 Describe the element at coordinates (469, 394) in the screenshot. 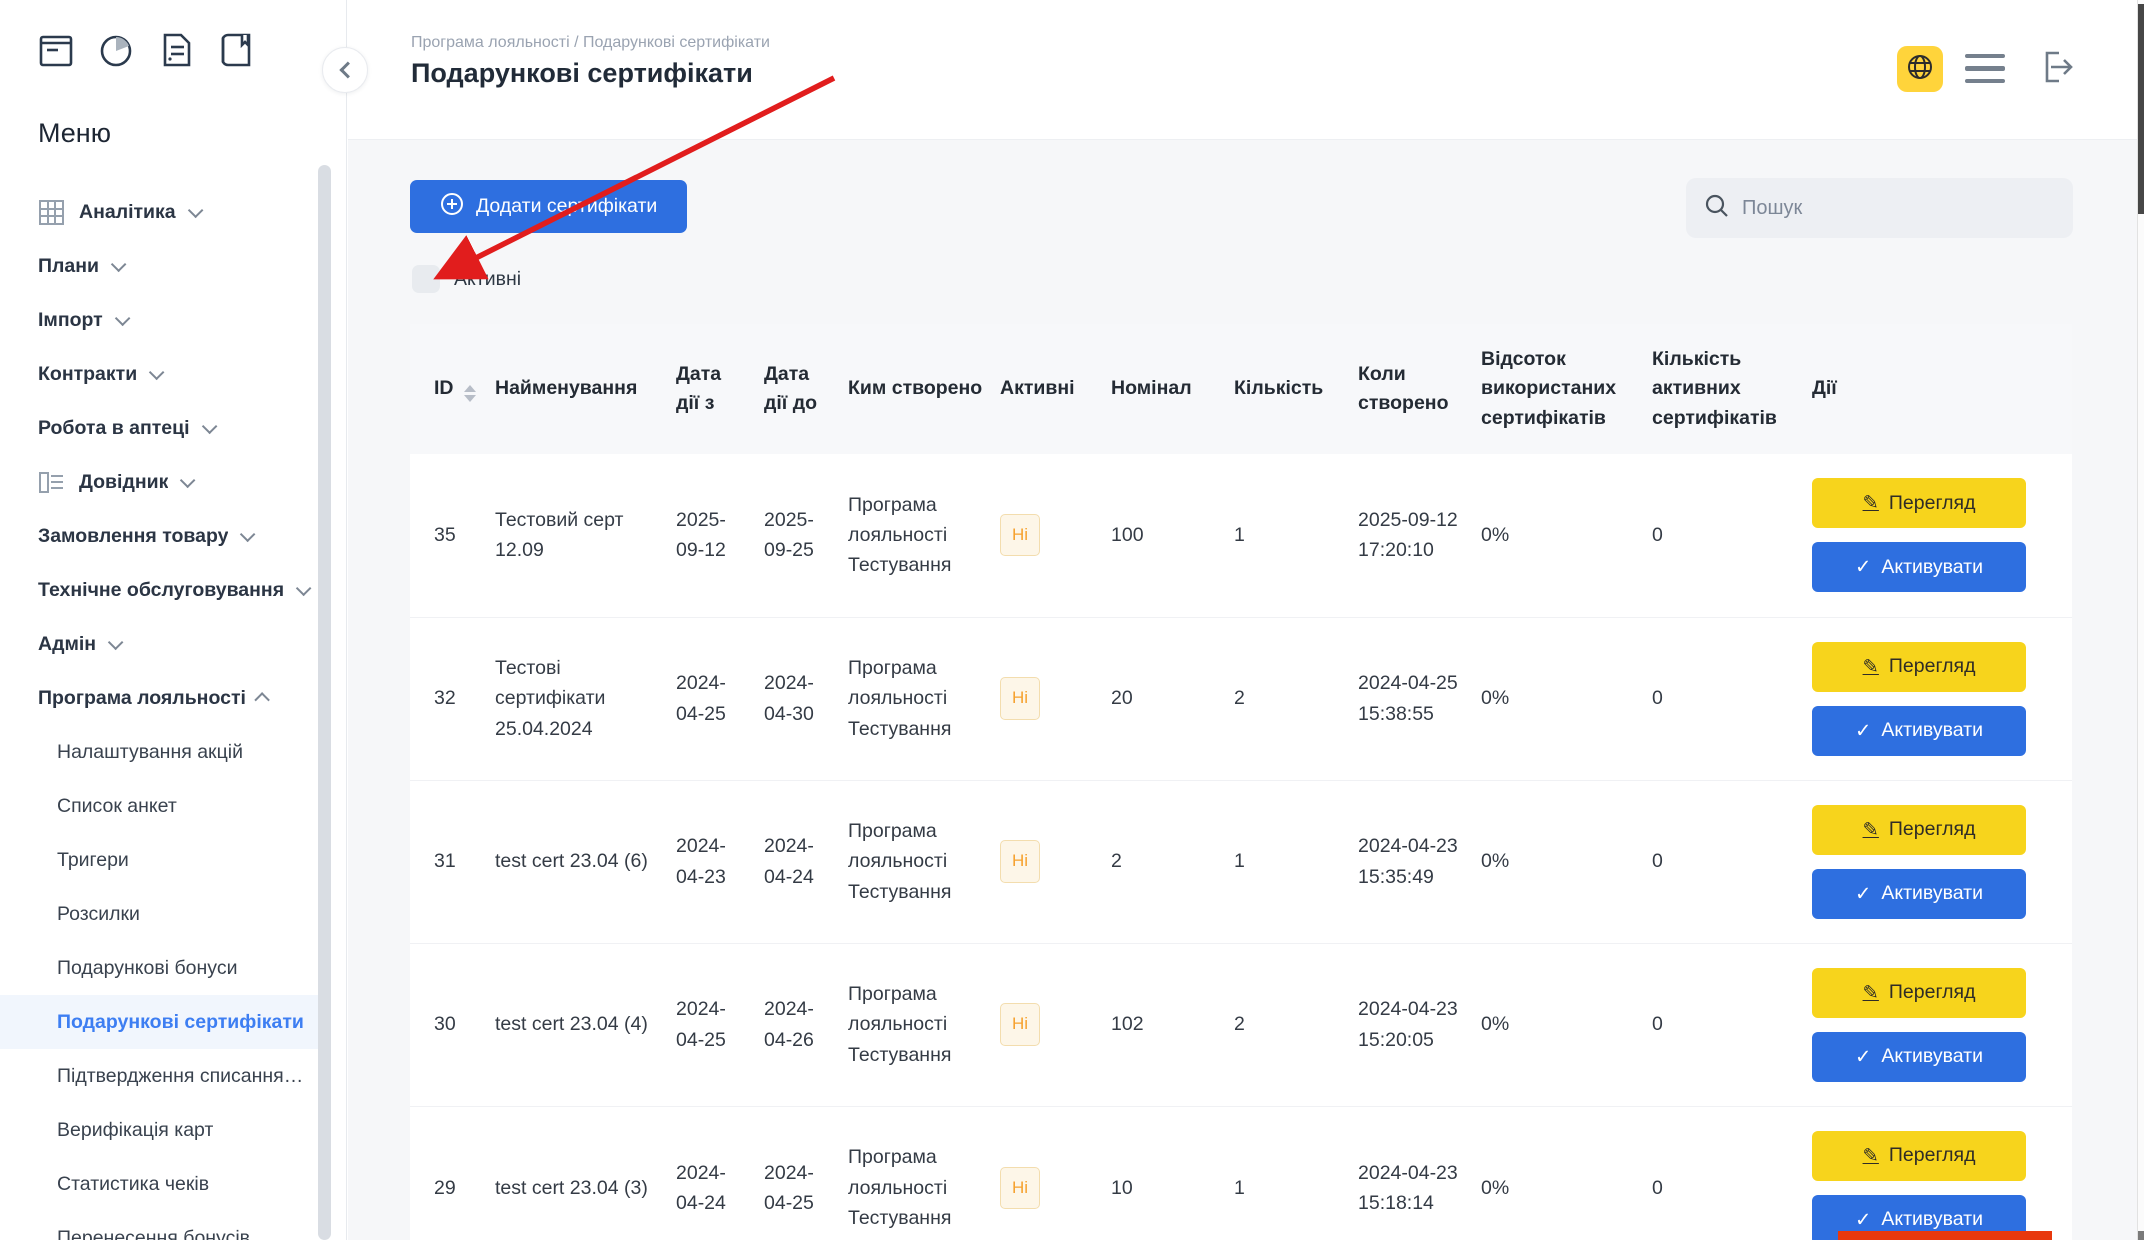

I see `sort-icon` at that location.